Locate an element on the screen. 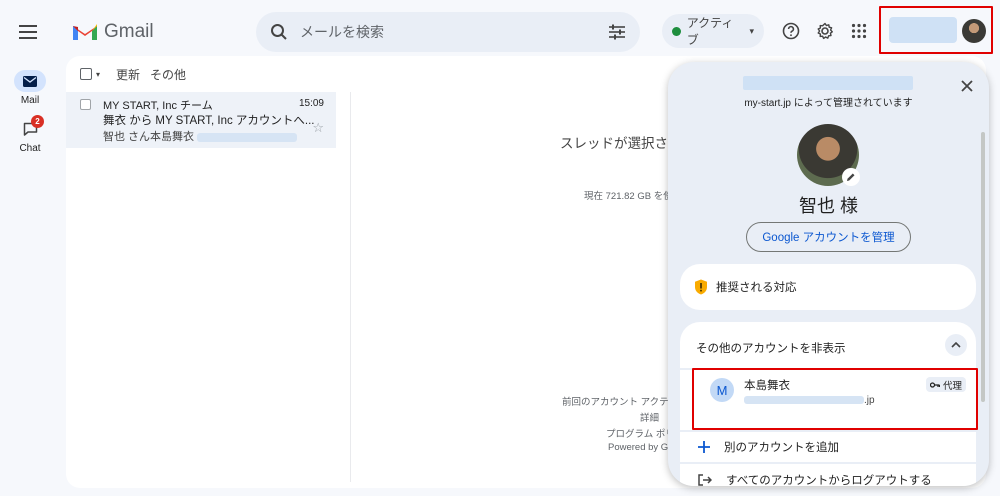  logout-all-button: すべてのアカウントからログアウトする is located at coordinates (815, 479).